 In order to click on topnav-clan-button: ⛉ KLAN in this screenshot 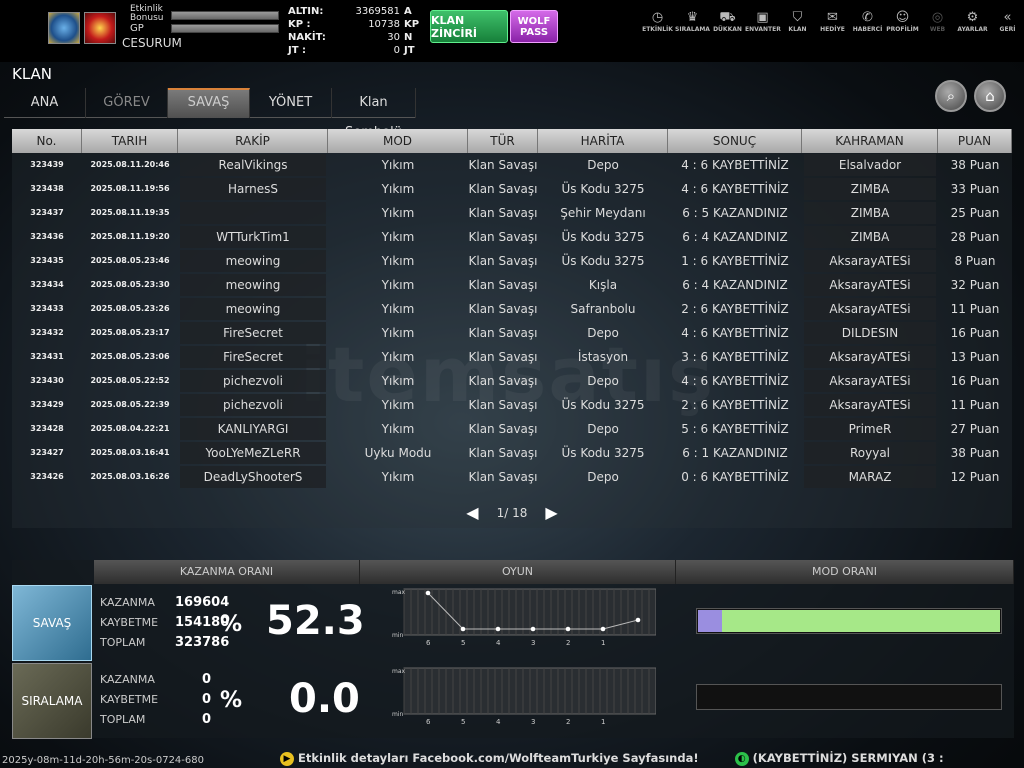, I will do `click(797, 25)`.